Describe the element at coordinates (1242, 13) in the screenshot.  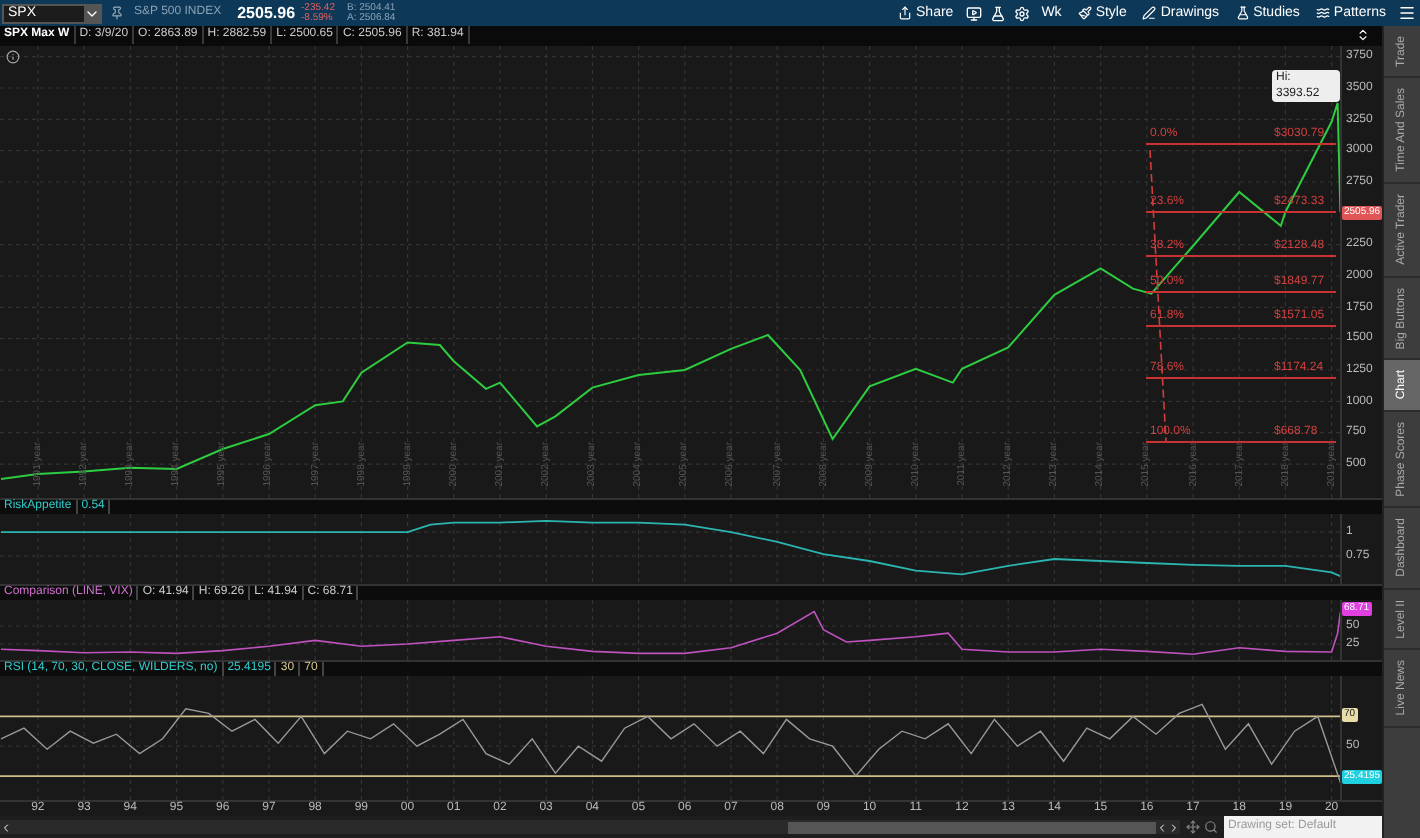
I see `studies-icon` at that location.